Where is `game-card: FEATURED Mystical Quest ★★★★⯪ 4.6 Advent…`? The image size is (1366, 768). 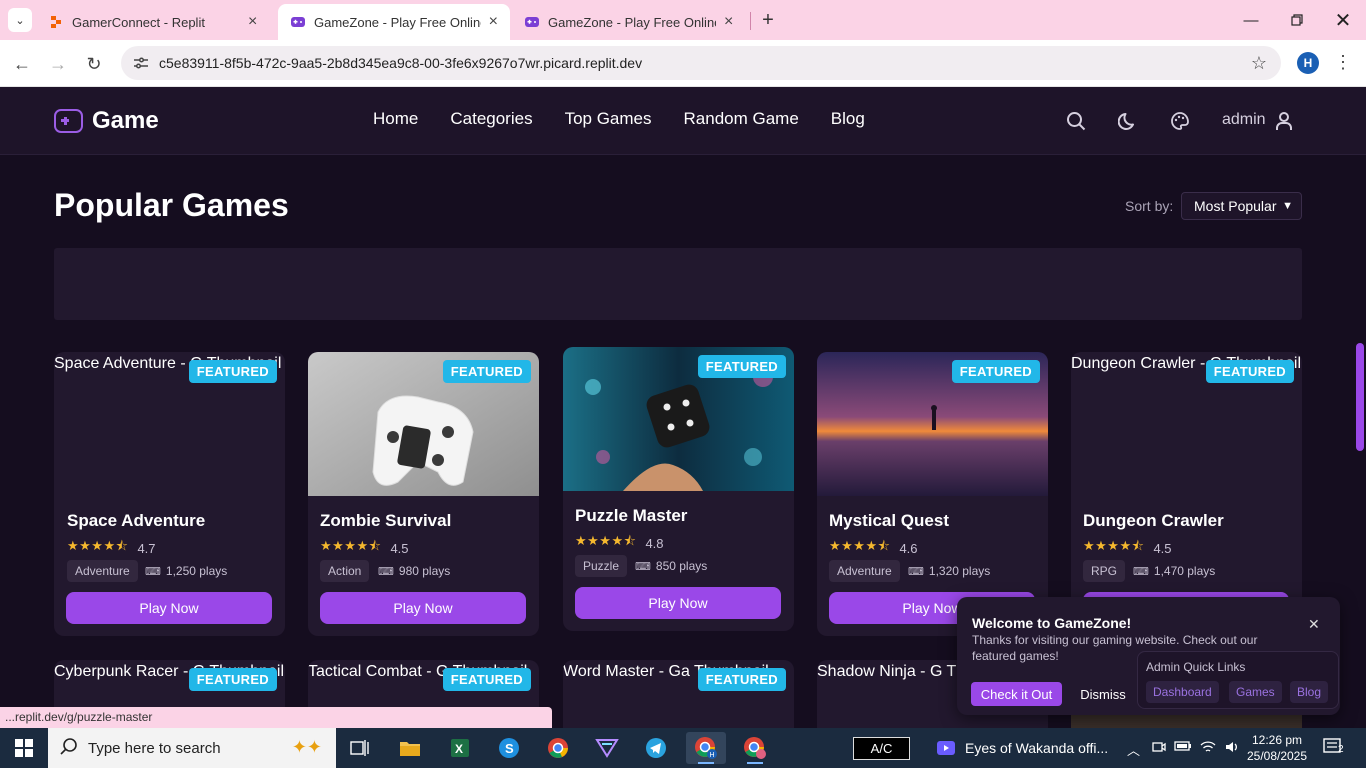 game-card: FEATURED Mystical Quest ★★★★⯪ 4.6 Advent… is located at coordinates (932, 494).